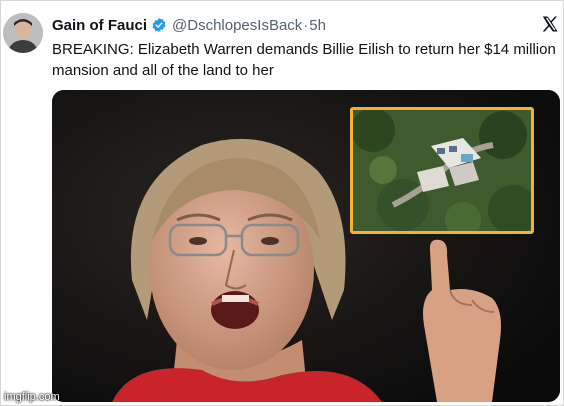 The image size is (564, 406). Describe the element at coordinates (159, 25) in the screenshot. I see `verified-badge-icon` at that location.